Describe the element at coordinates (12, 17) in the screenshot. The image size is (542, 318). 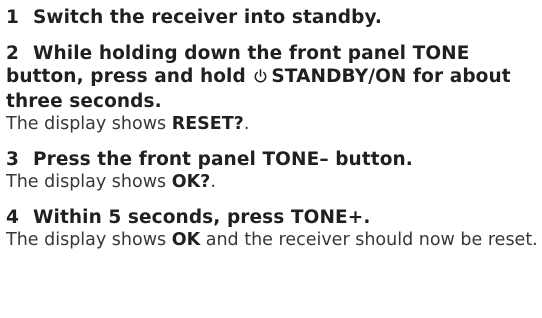
I see `step-1-number: 1` at that location.